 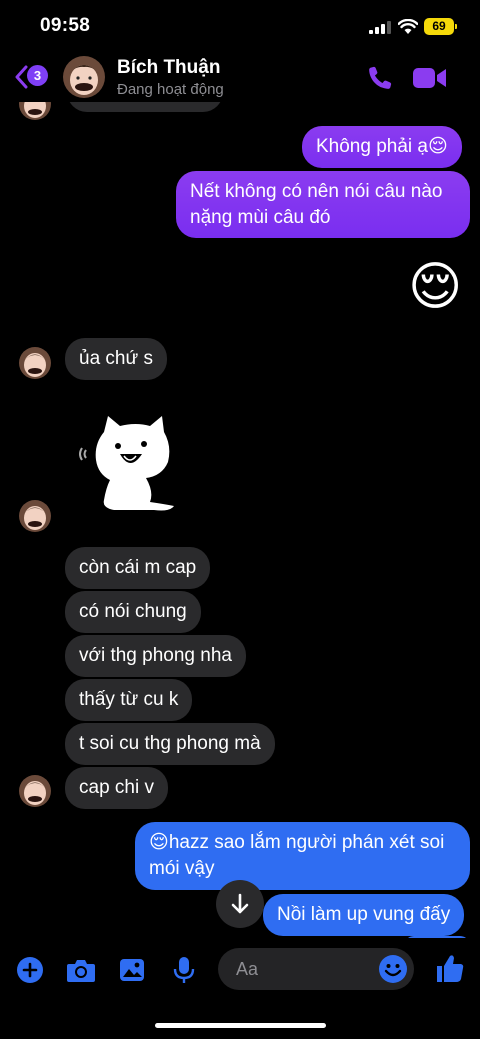 I want to click on sound-wave-icon, so click(x=83, y=454).